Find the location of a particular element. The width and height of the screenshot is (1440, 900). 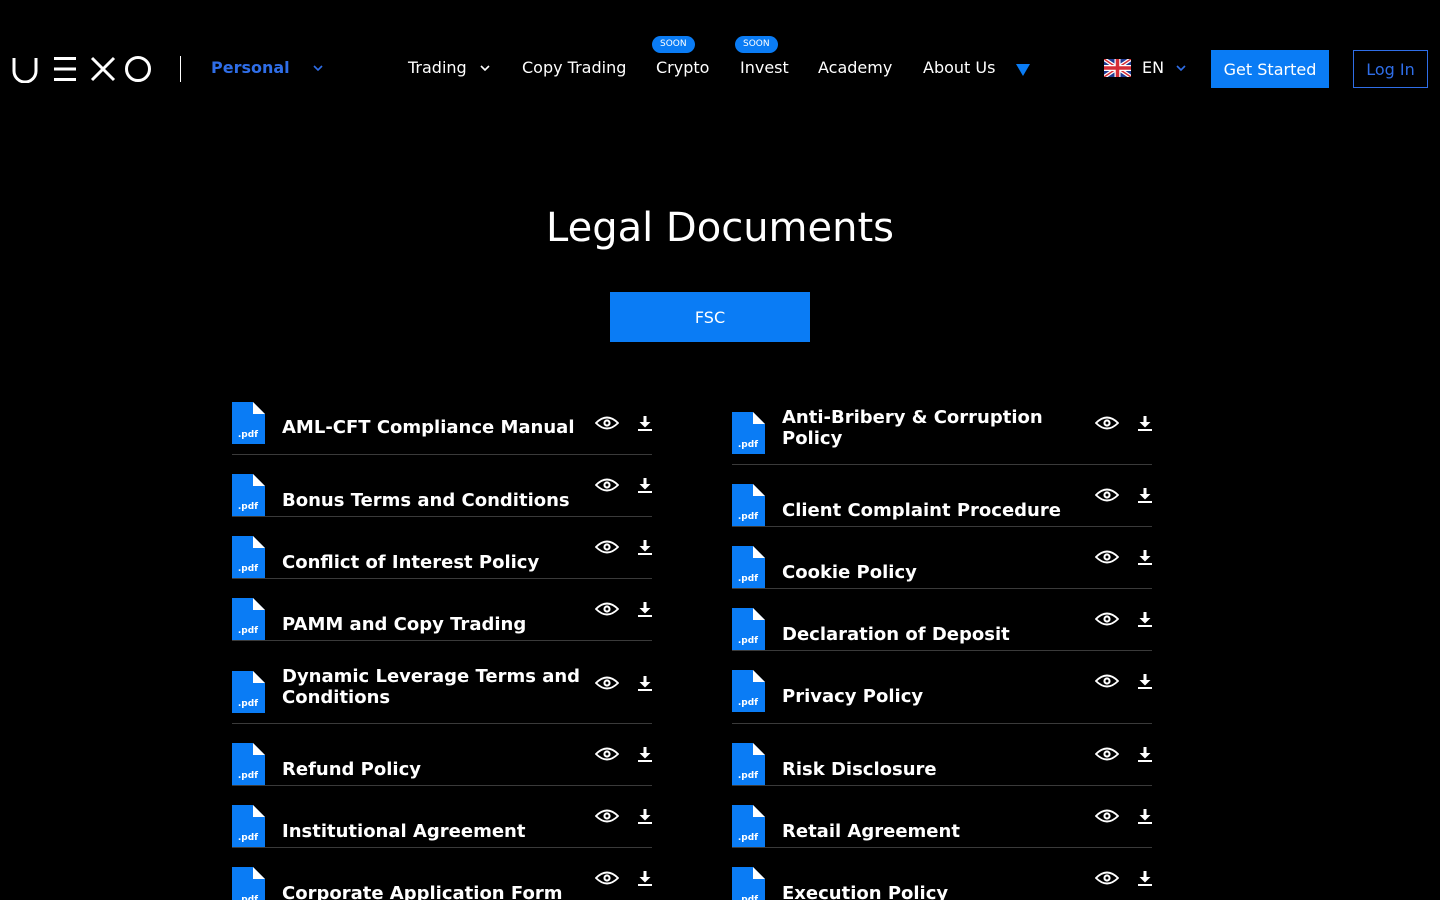

document-title: Risk Disclosure is located at coordinates (932, 769).